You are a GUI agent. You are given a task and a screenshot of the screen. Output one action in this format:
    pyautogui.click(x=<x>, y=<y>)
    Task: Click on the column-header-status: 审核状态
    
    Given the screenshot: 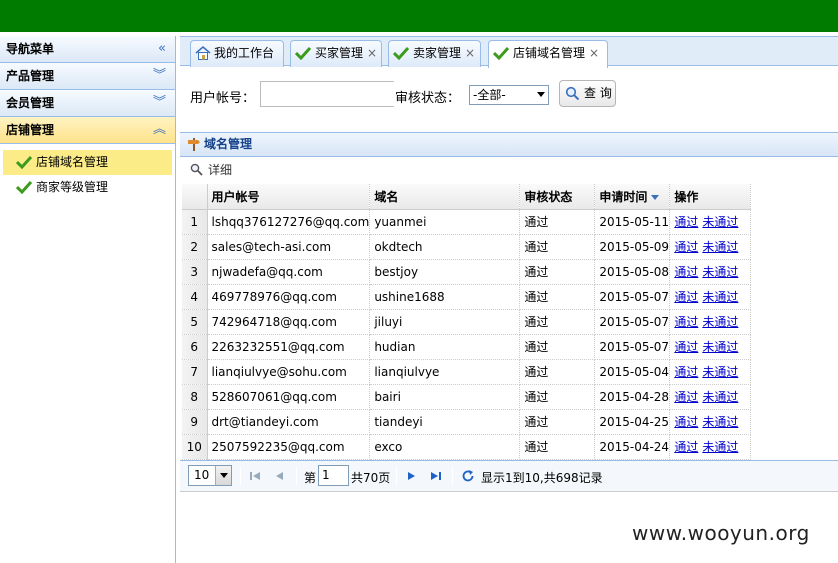 What is the action you would take?
    pyautogui.click(x=557, y=197)
    